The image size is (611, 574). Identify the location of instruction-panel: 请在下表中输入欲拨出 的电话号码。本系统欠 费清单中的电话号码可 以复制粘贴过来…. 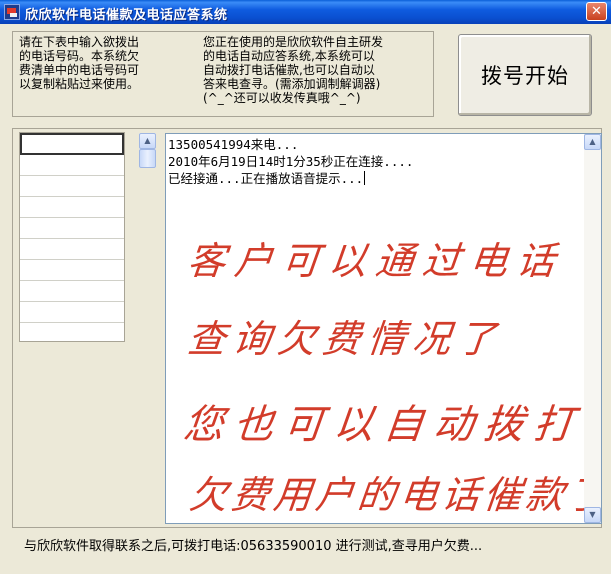
(223, 74).